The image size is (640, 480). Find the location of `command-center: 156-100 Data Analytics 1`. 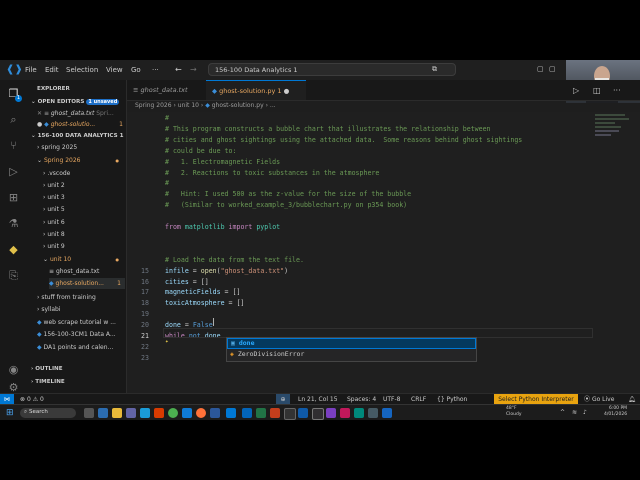

command-center: 156-100 Data Analytics 1 is located at coordinates (332, 69).